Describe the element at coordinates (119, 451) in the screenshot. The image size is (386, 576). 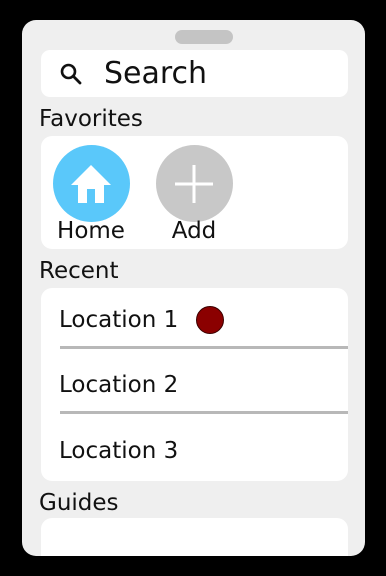
I see `recent-item-label: Location 3` at that location.